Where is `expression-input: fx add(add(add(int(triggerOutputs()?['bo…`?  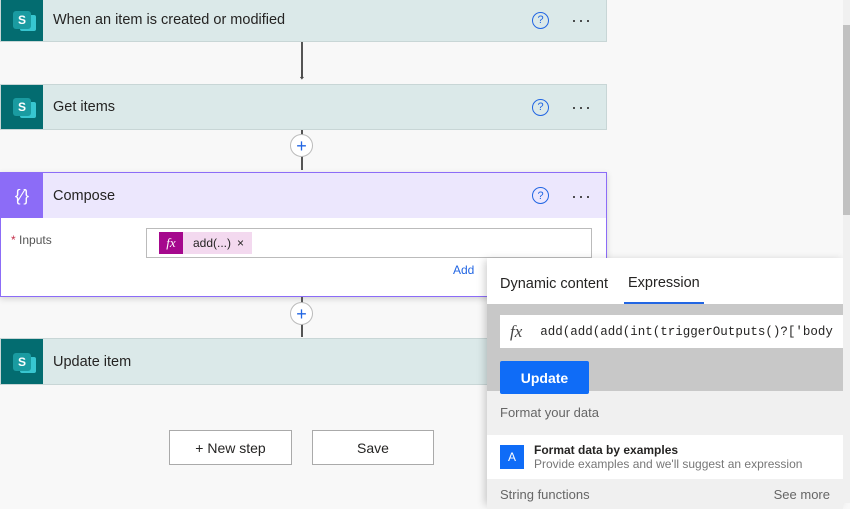 expression-input: fx add(add(add(int(triggerOutputs()?['bo… is located at coordinates (671, 331).